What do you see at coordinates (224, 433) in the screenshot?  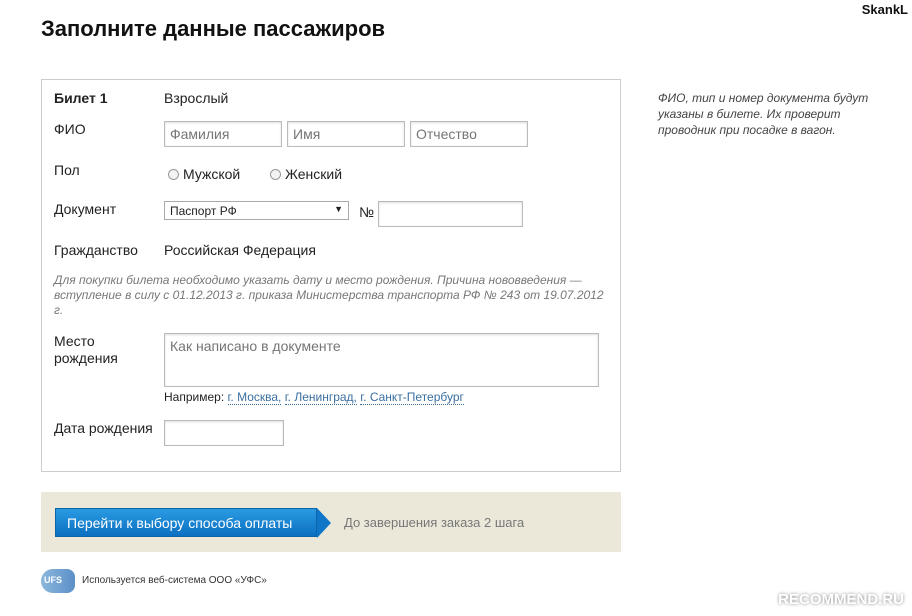 I see `birthdate-input` at bounding box center [224, 433].